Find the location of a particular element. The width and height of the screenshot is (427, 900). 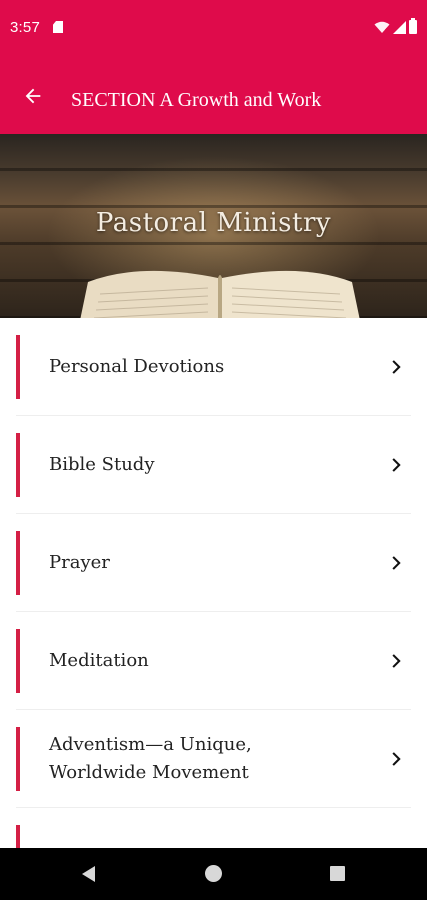

app-bar: SECTION A Growth and Work is located at coordinates (213, 95).